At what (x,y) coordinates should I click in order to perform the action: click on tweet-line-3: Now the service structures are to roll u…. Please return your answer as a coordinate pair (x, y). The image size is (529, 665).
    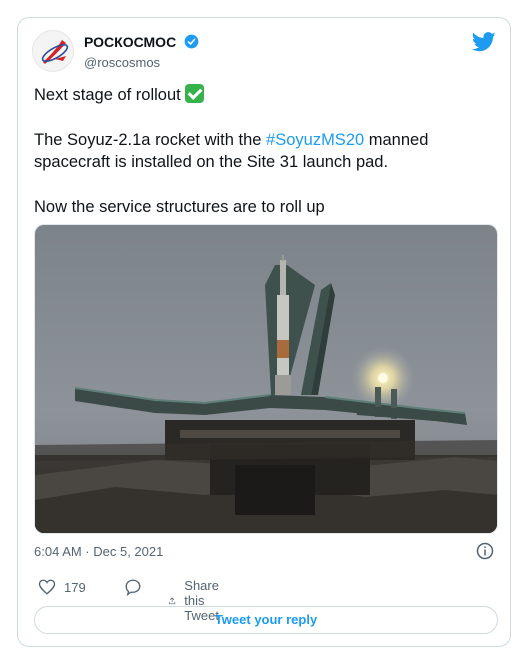
    Looking at the image, I should click on (179, 207).